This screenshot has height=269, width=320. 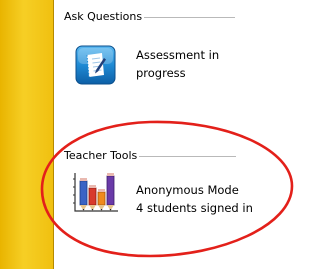 I want to click on ask-questions-group-header: Ask Questions, so click(x=149, y=16).